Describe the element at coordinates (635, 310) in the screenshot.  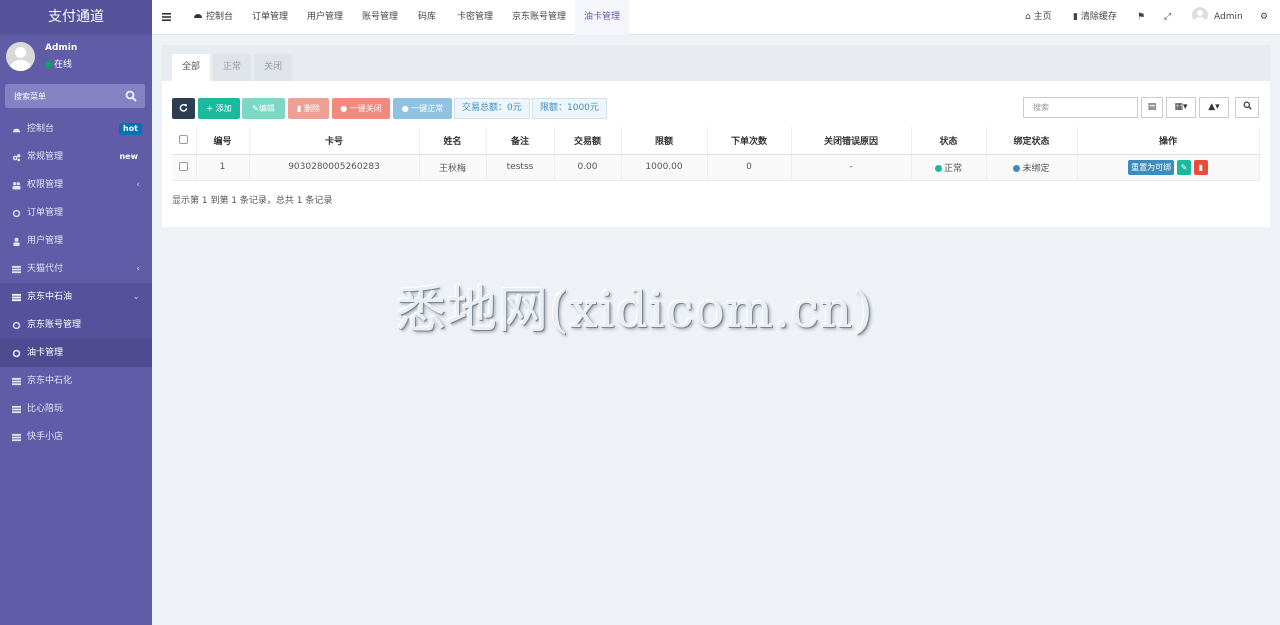
I see `watermark: 悉地网(xidicom.cn)` at that location.